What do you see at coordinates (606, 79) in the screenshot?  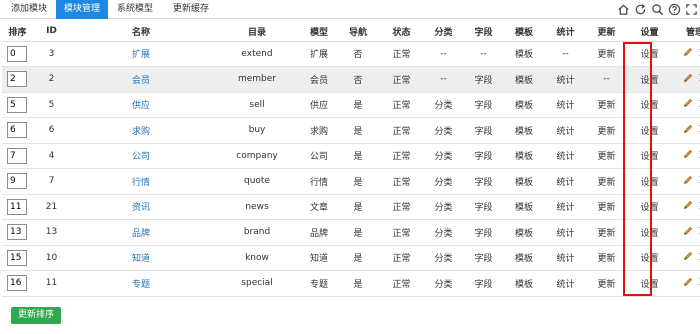 I see `update-cell: --` at bounding box center [606, 79].